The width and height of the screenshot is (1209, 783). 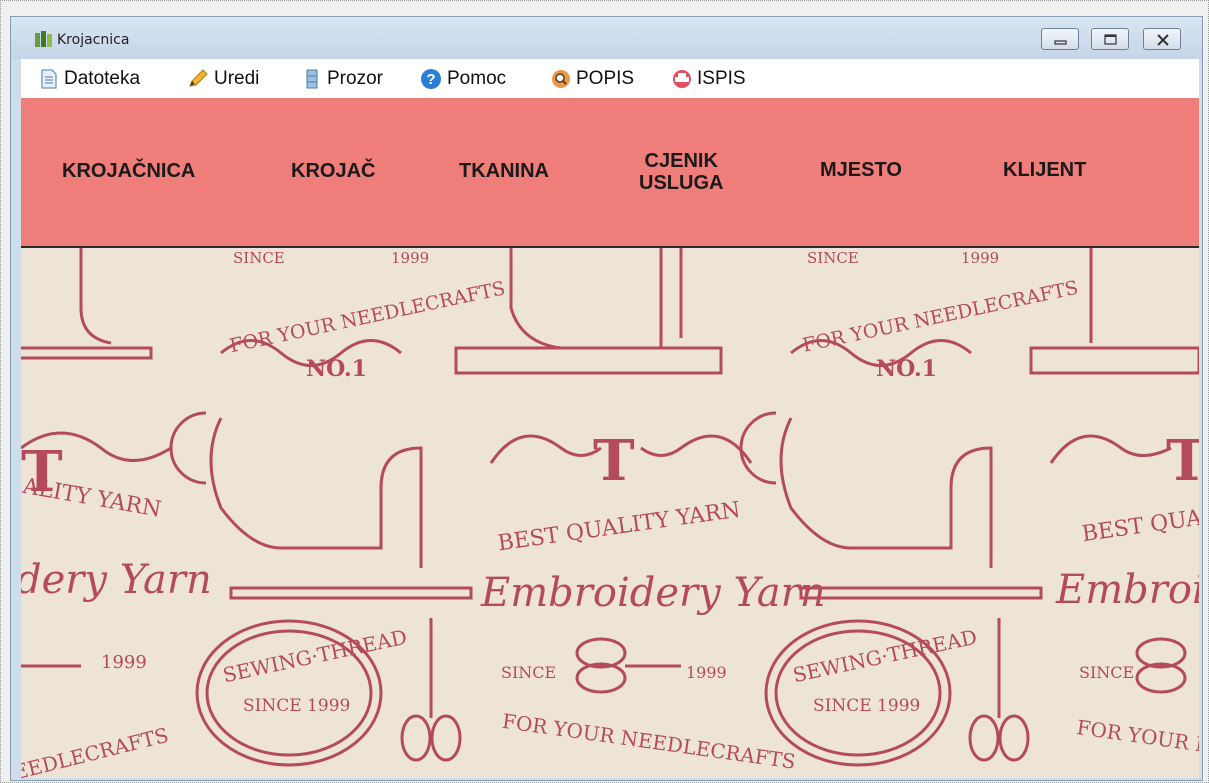 What do you see at coordinates (504, 171) in the screenshot?
I see `nav-tkanina: TKANINA` at bounding box center [504, 171].